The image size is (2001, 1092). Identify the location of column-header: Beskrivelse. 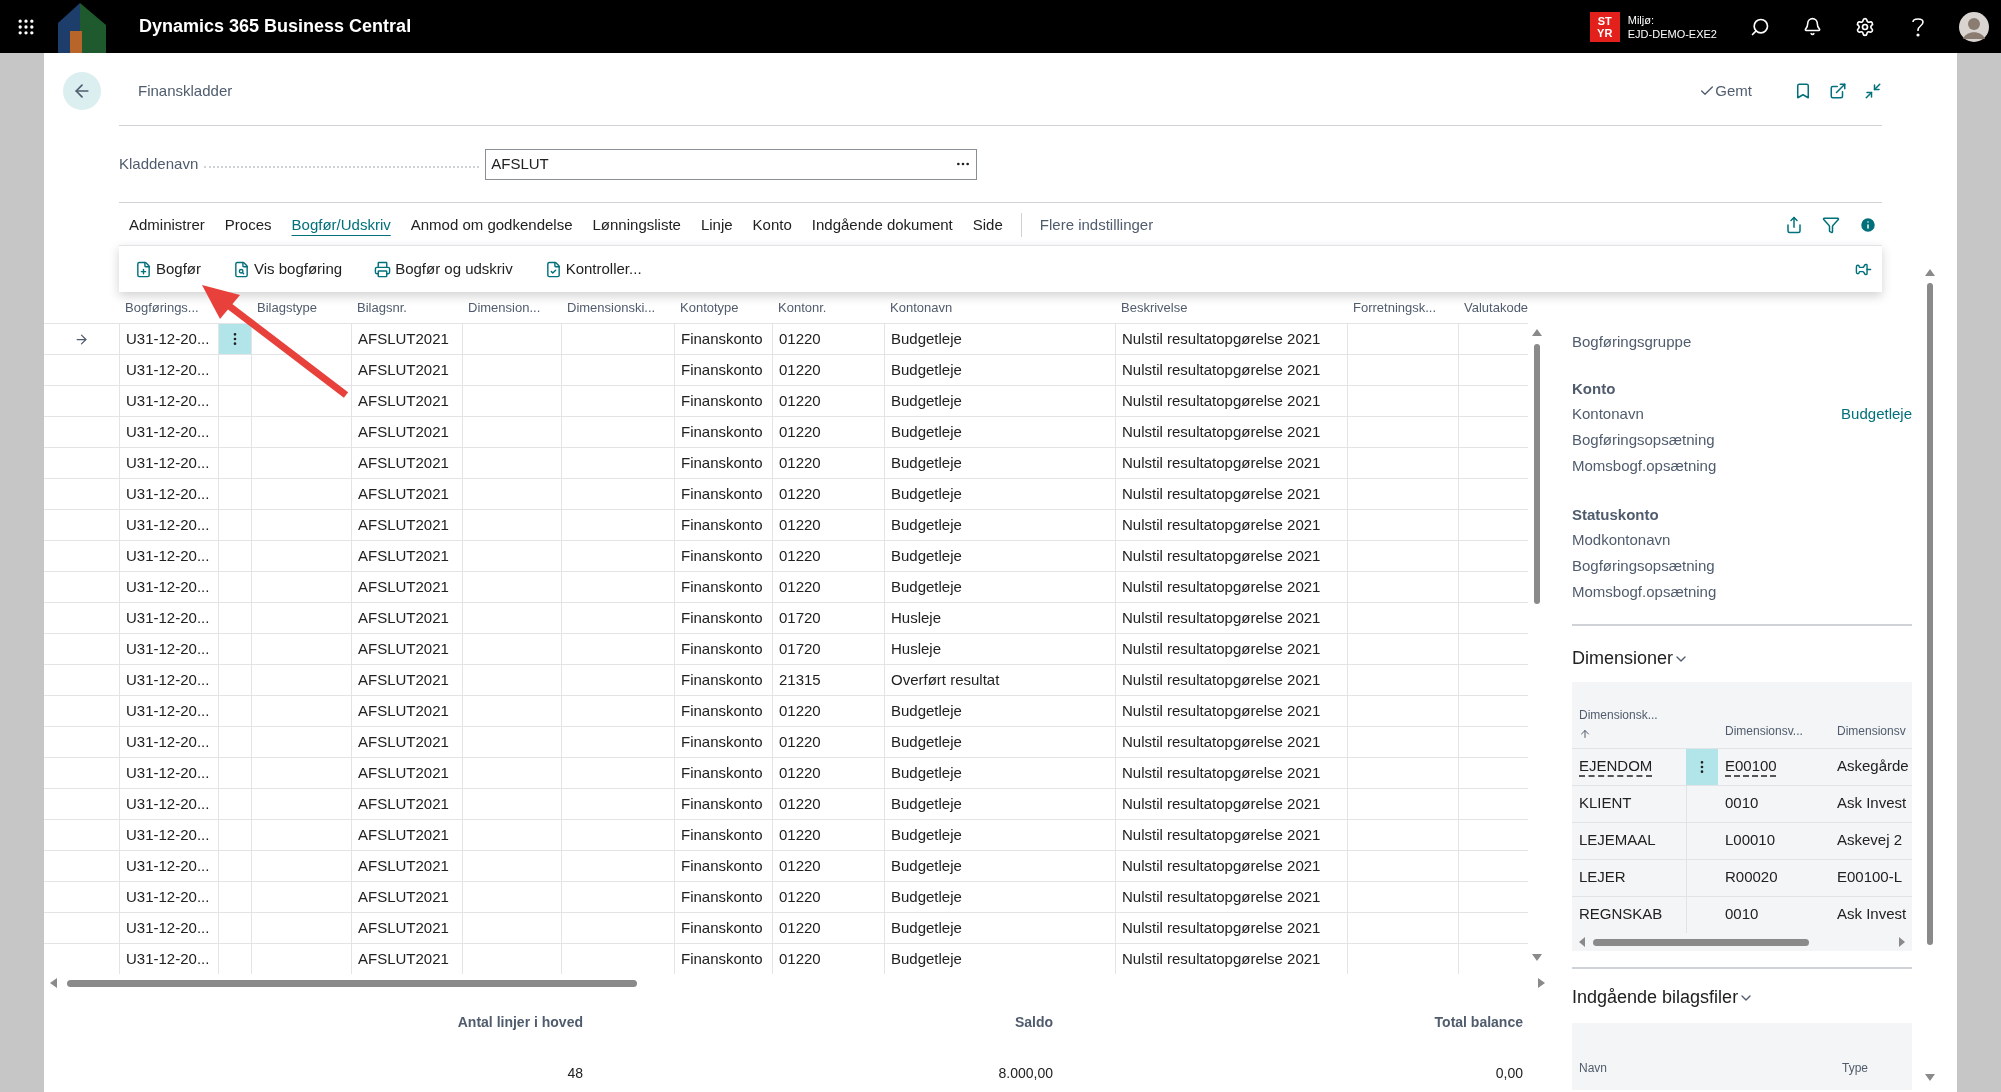
(1154, 308).